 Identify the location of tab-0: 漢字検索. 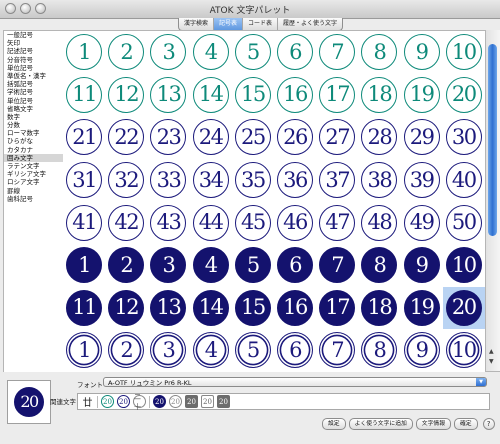
(196, 24).